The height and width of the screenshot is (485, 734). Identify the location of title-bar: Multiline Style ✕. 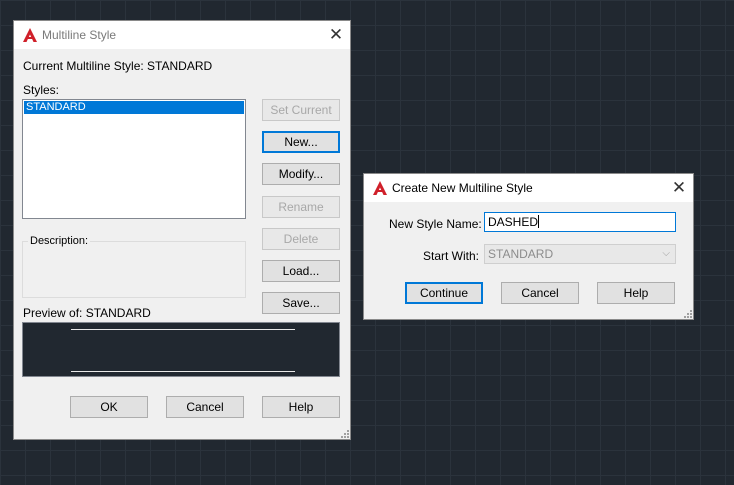
(182, 35).